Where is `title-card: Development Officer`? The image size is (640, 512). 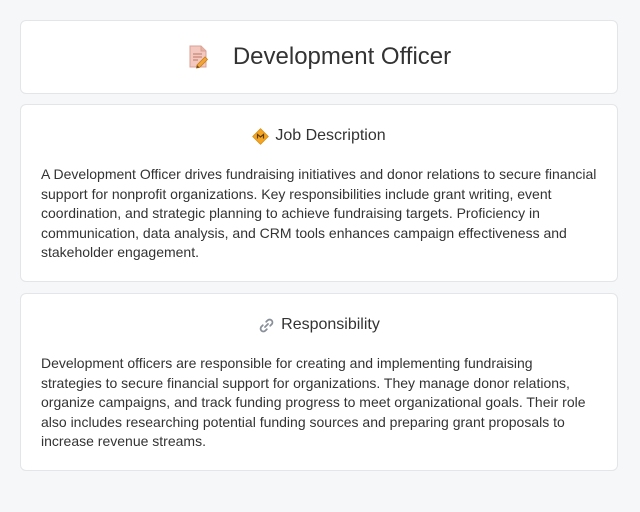 title-card: Development Officer is located at coordinates (319, 57).